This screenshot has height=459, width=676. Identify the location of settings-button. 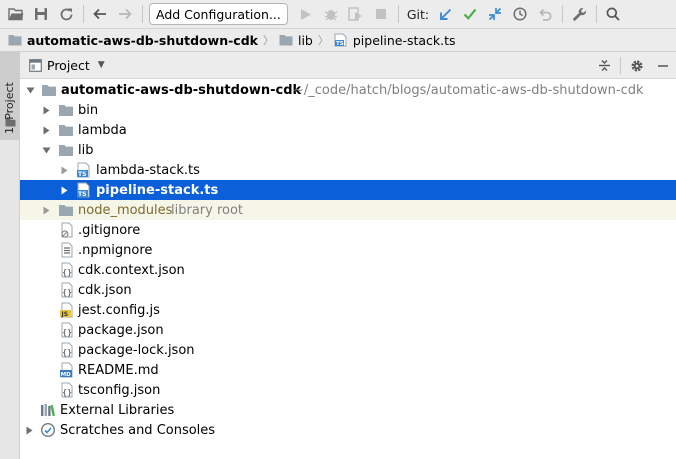
(637, 65).